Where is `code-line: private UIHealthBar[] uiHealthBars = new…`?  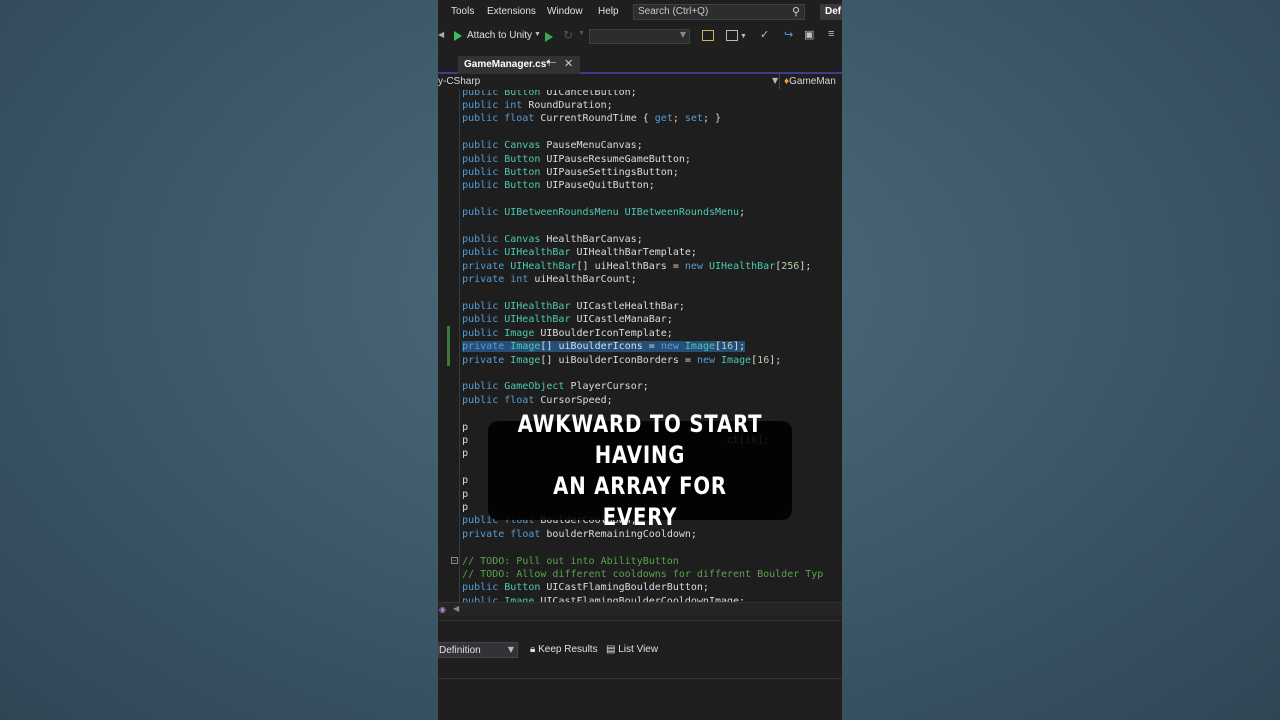 code-line: private UIHealthBar[] uiHealthBars = new… is located at coordinates (637, 266).